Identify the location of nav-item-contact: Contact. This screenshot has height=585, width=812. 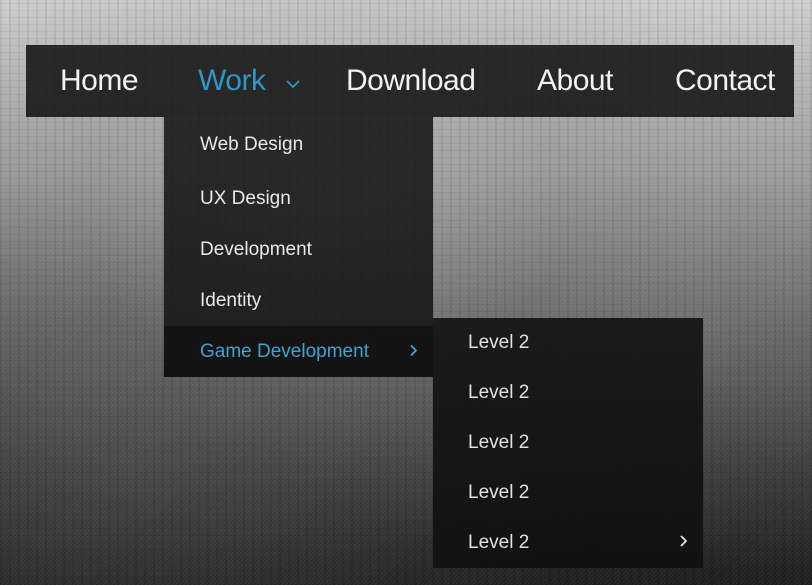
(725, 81).